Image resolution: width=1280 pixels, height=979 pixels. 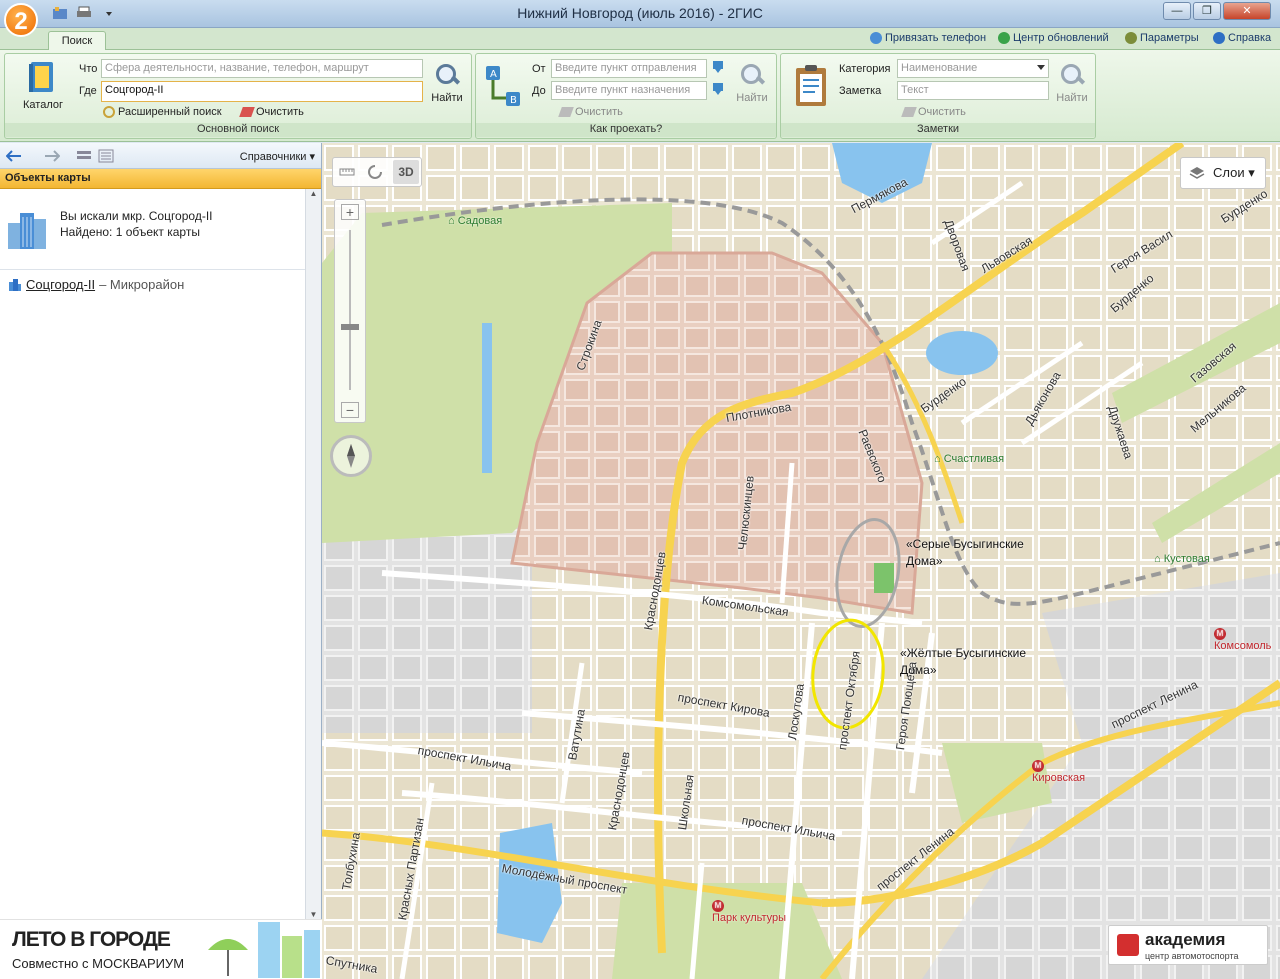 I want to click on catalog-button: Каталог, so click(x=43, y=85).